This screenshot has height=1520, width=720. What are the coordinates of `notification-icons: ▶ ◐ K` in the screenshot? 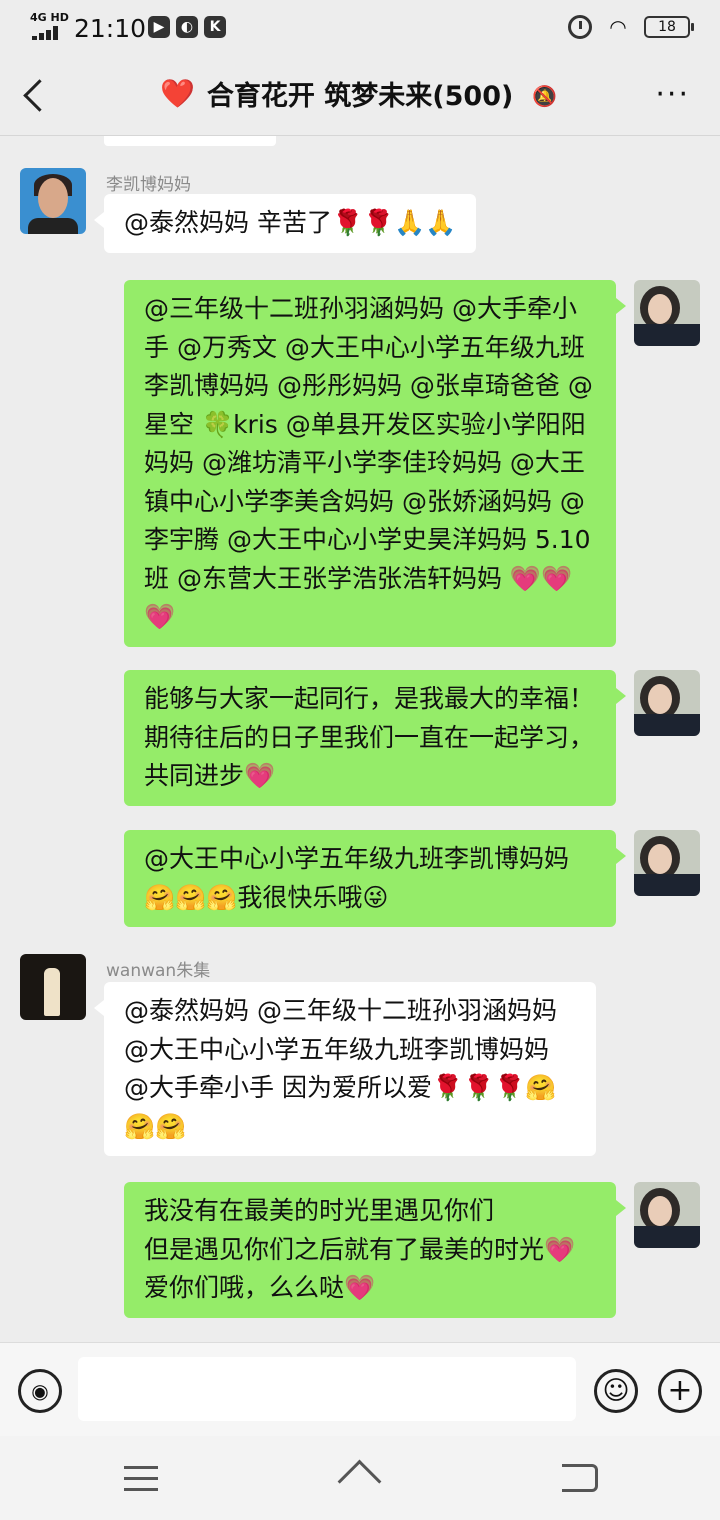 It's located at (187, 27).